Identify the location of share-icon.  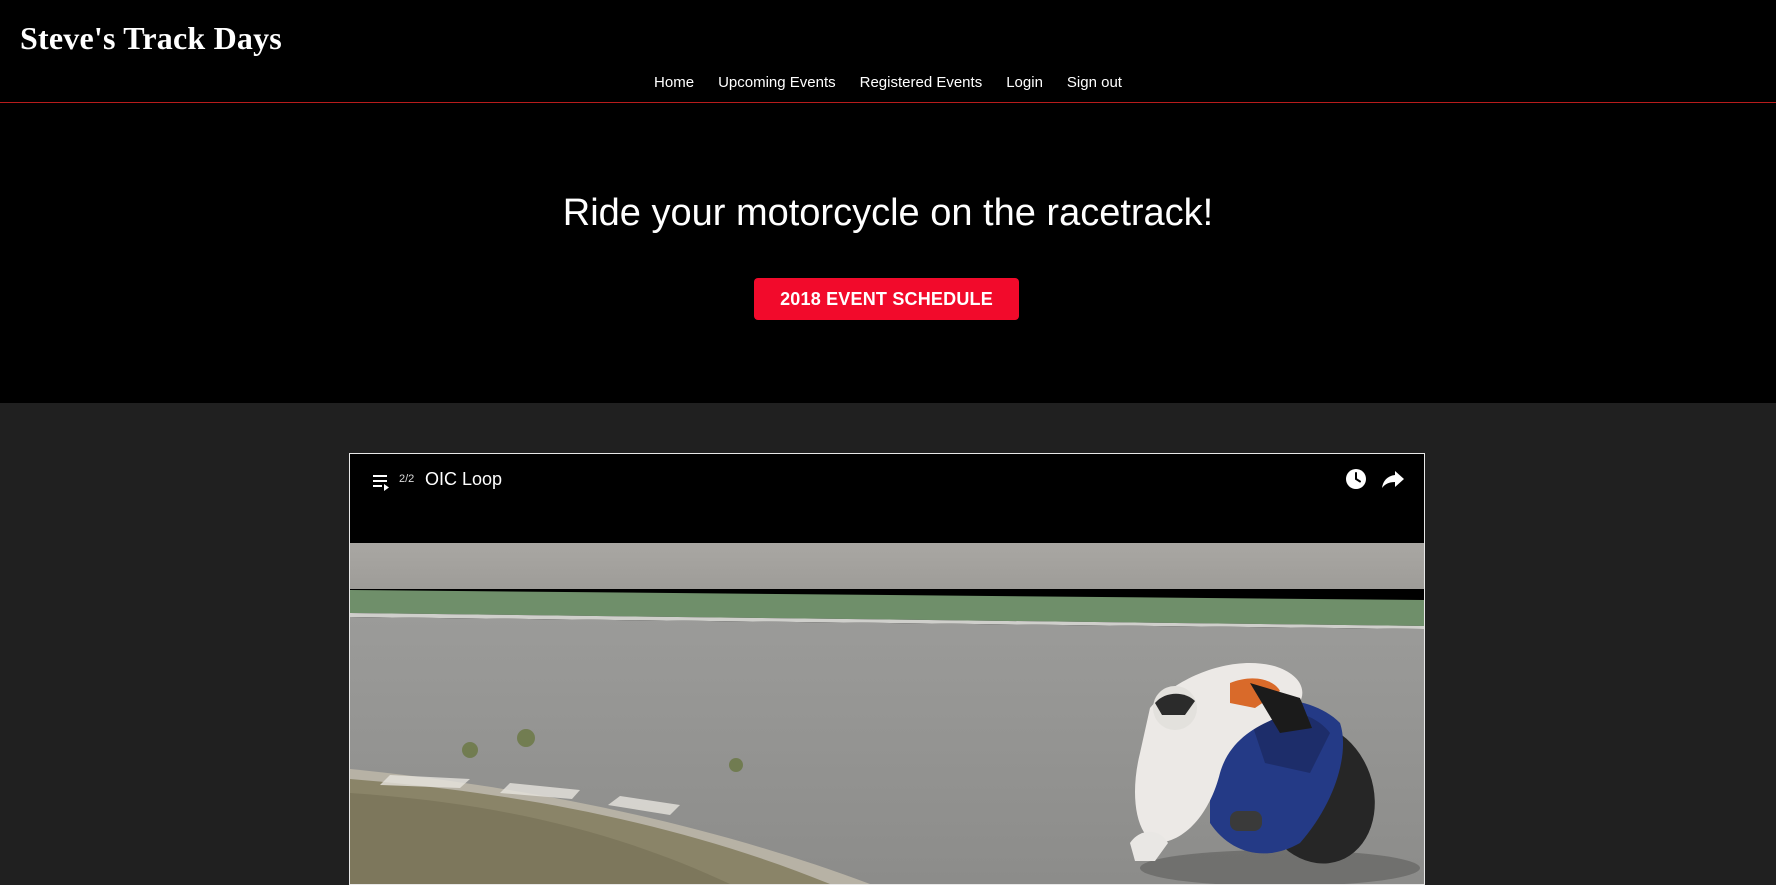
(1393, 479).